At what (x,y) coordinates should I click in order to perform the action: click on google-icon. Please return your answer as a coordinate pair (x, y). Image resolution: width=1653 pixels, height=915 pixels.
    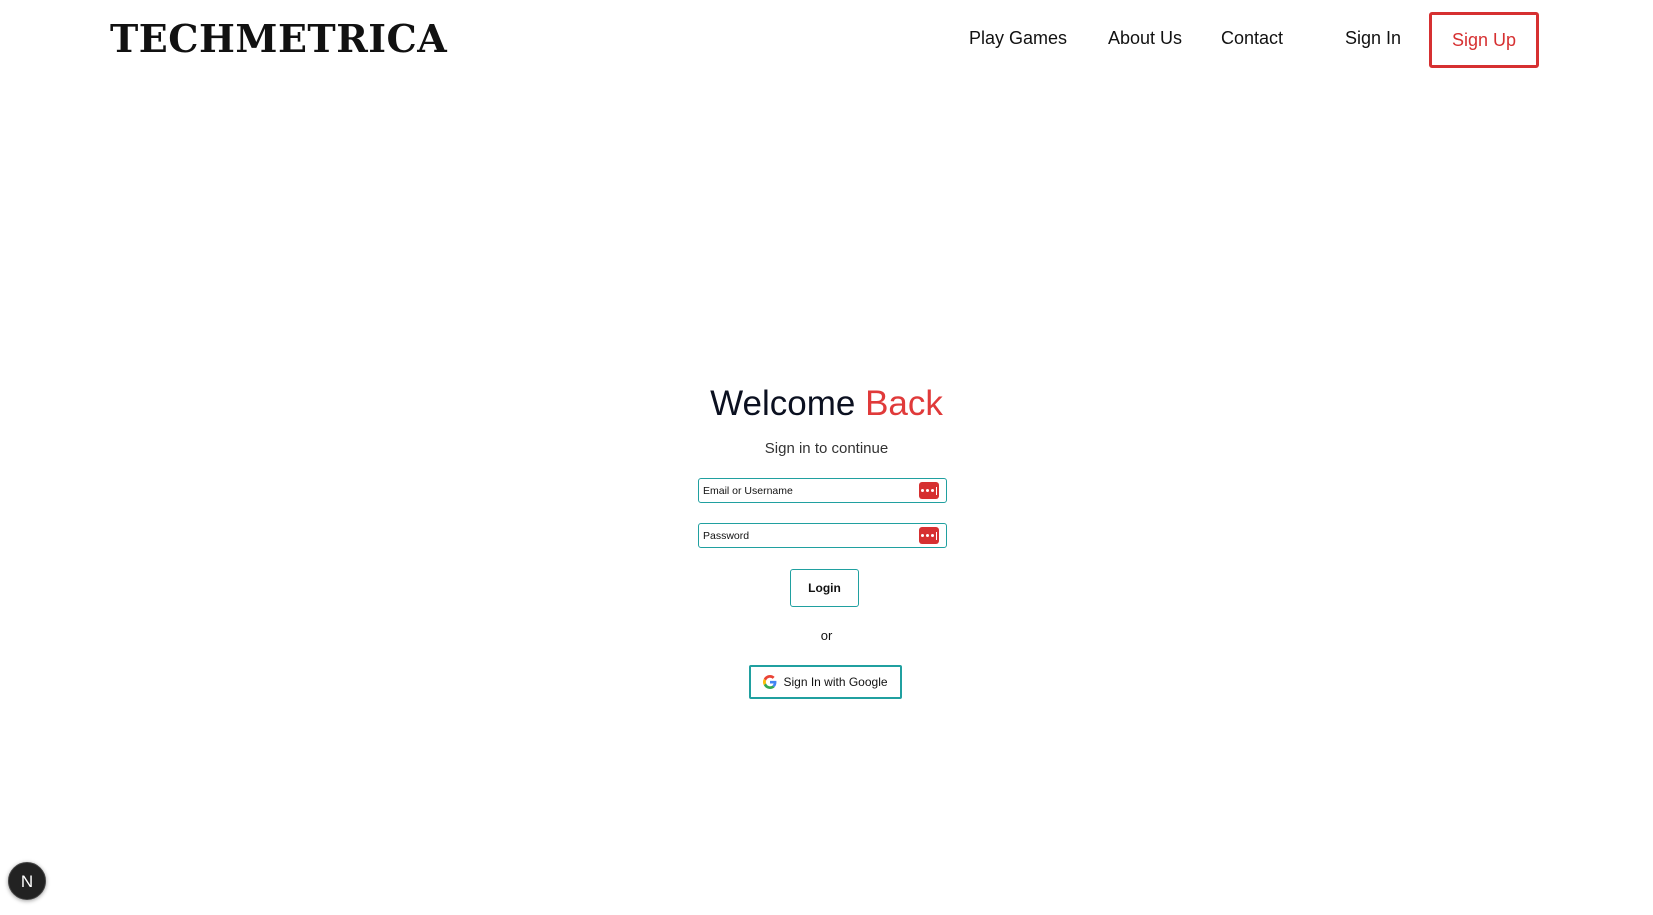
    Looking at the image, I should click on (770, 682).